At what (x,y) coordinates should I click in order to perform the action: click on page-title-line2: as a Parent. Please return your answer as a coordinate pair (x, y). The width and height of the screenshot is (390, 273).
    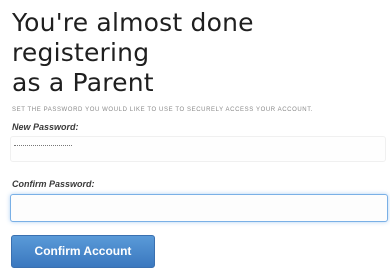
    Looking at the image, I should click on (83, 82).